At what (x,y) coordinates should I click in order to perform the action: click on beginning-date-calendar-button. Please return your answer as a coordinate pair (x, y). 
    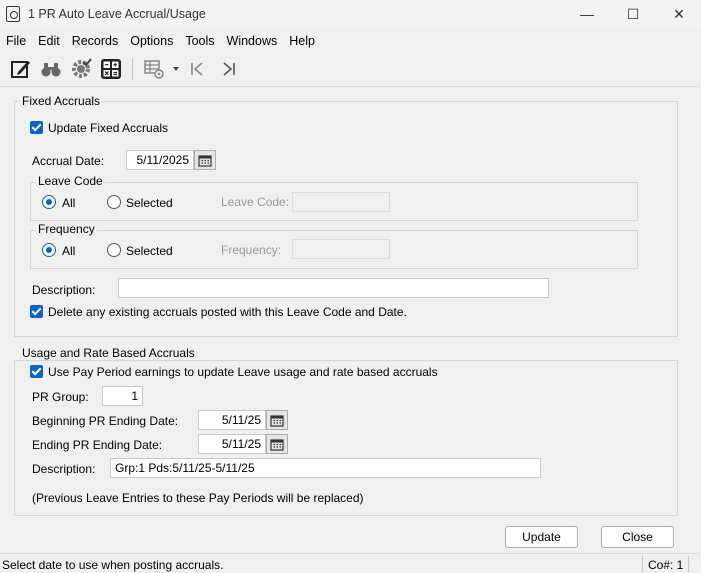
    Looking at the image, I should click on (277, 420).